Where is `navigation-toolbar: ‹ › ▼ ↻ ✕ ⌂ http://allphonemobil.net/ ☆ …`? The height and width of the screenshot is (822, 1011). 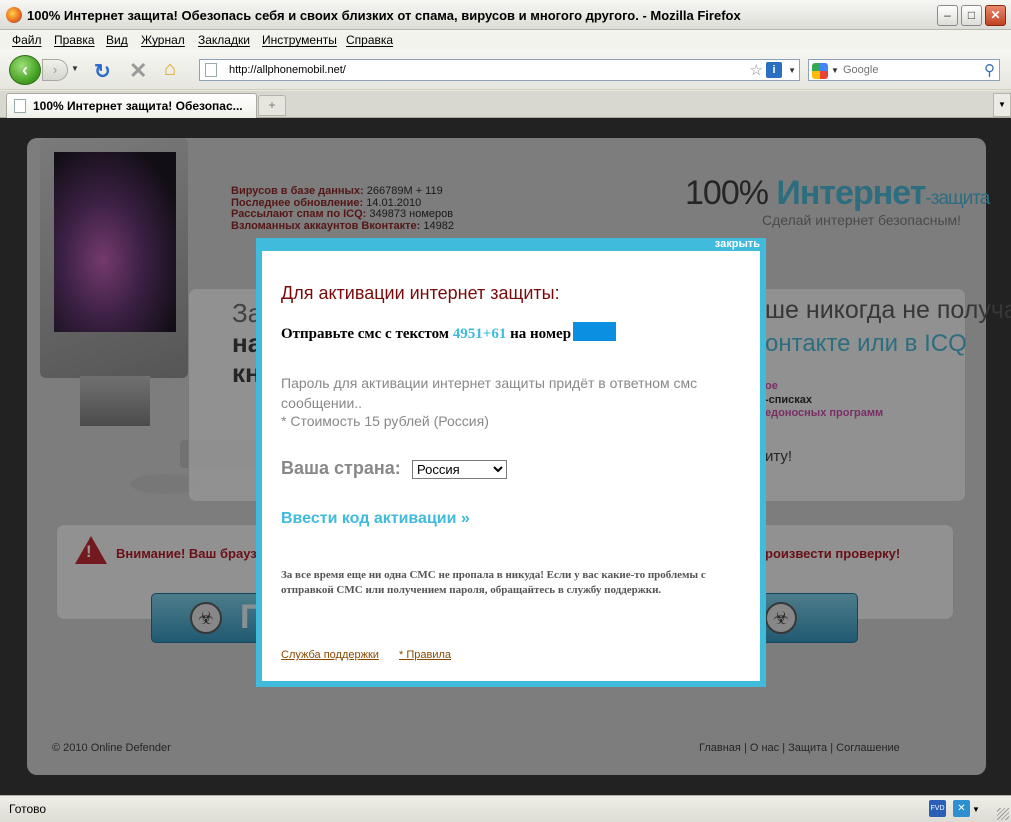
navigation-toolbar: ‹ › ▼ ↻ ✕ ⌂ http://allphonemobil.net/ ☆ … is located at coordinates (505, 70).